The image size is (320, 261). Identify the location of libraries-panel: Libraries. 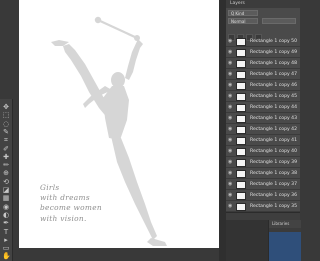
(284, 240).